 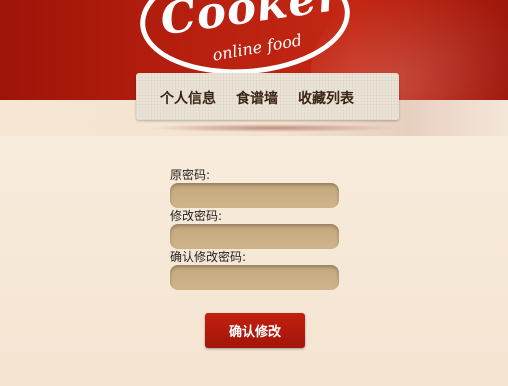 I want to click on nav-item-recipe-wall: 食谱墙, so click(x=257, y=98).